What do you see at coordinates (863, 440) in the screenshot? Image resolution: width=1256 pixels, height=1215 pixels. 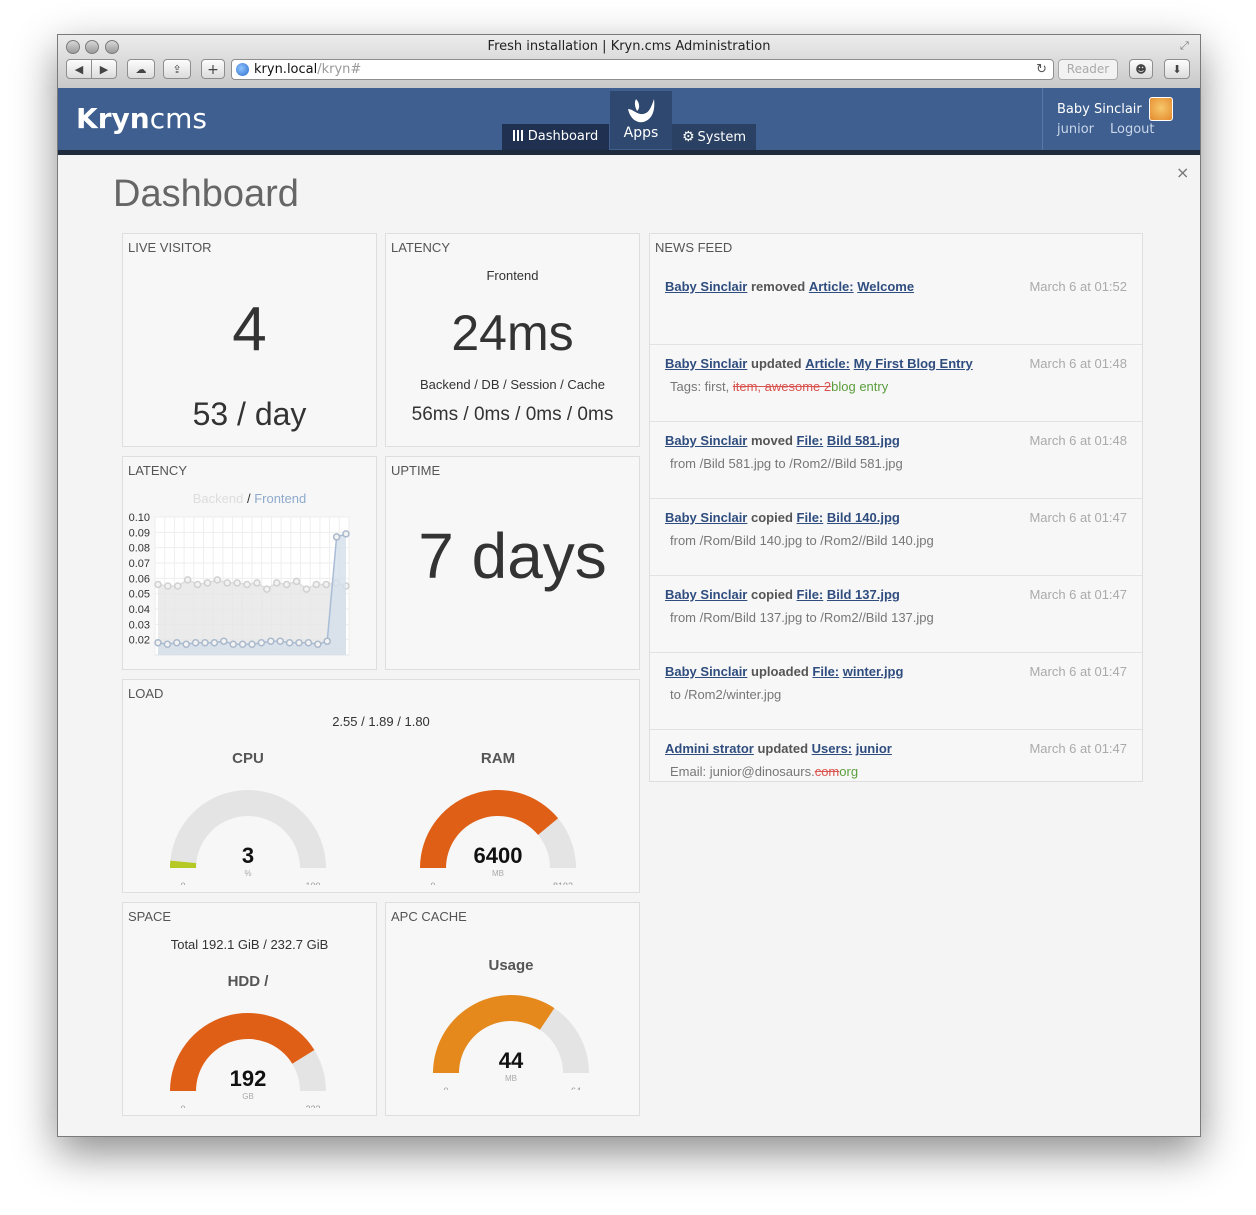 I see `feed-target-link: Bild 581.jpg` at bounding box center [863, 440].